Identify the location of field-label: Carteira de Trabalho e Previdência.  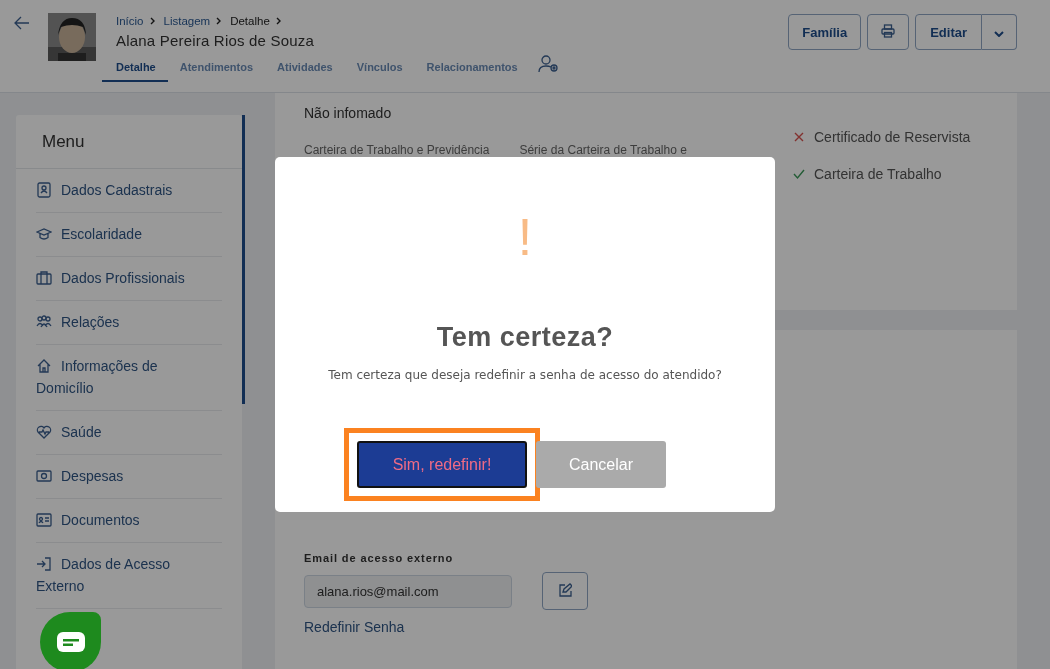
(397, 150).